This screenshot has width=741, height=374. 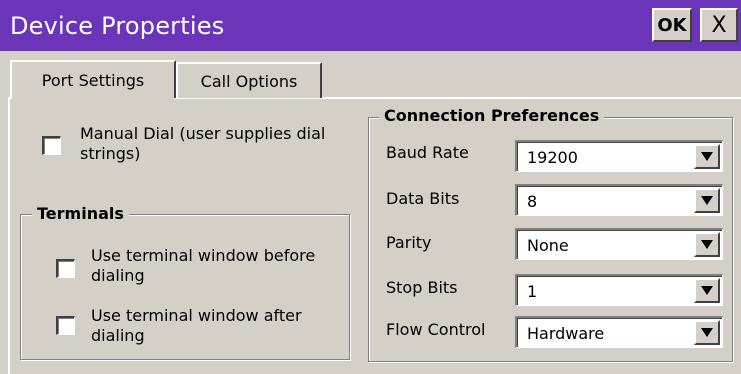 What do you see at coordinates (249, 80) in the screenshot?
I see `tab-call-options: Call Options` at bounding box center [249, 80].